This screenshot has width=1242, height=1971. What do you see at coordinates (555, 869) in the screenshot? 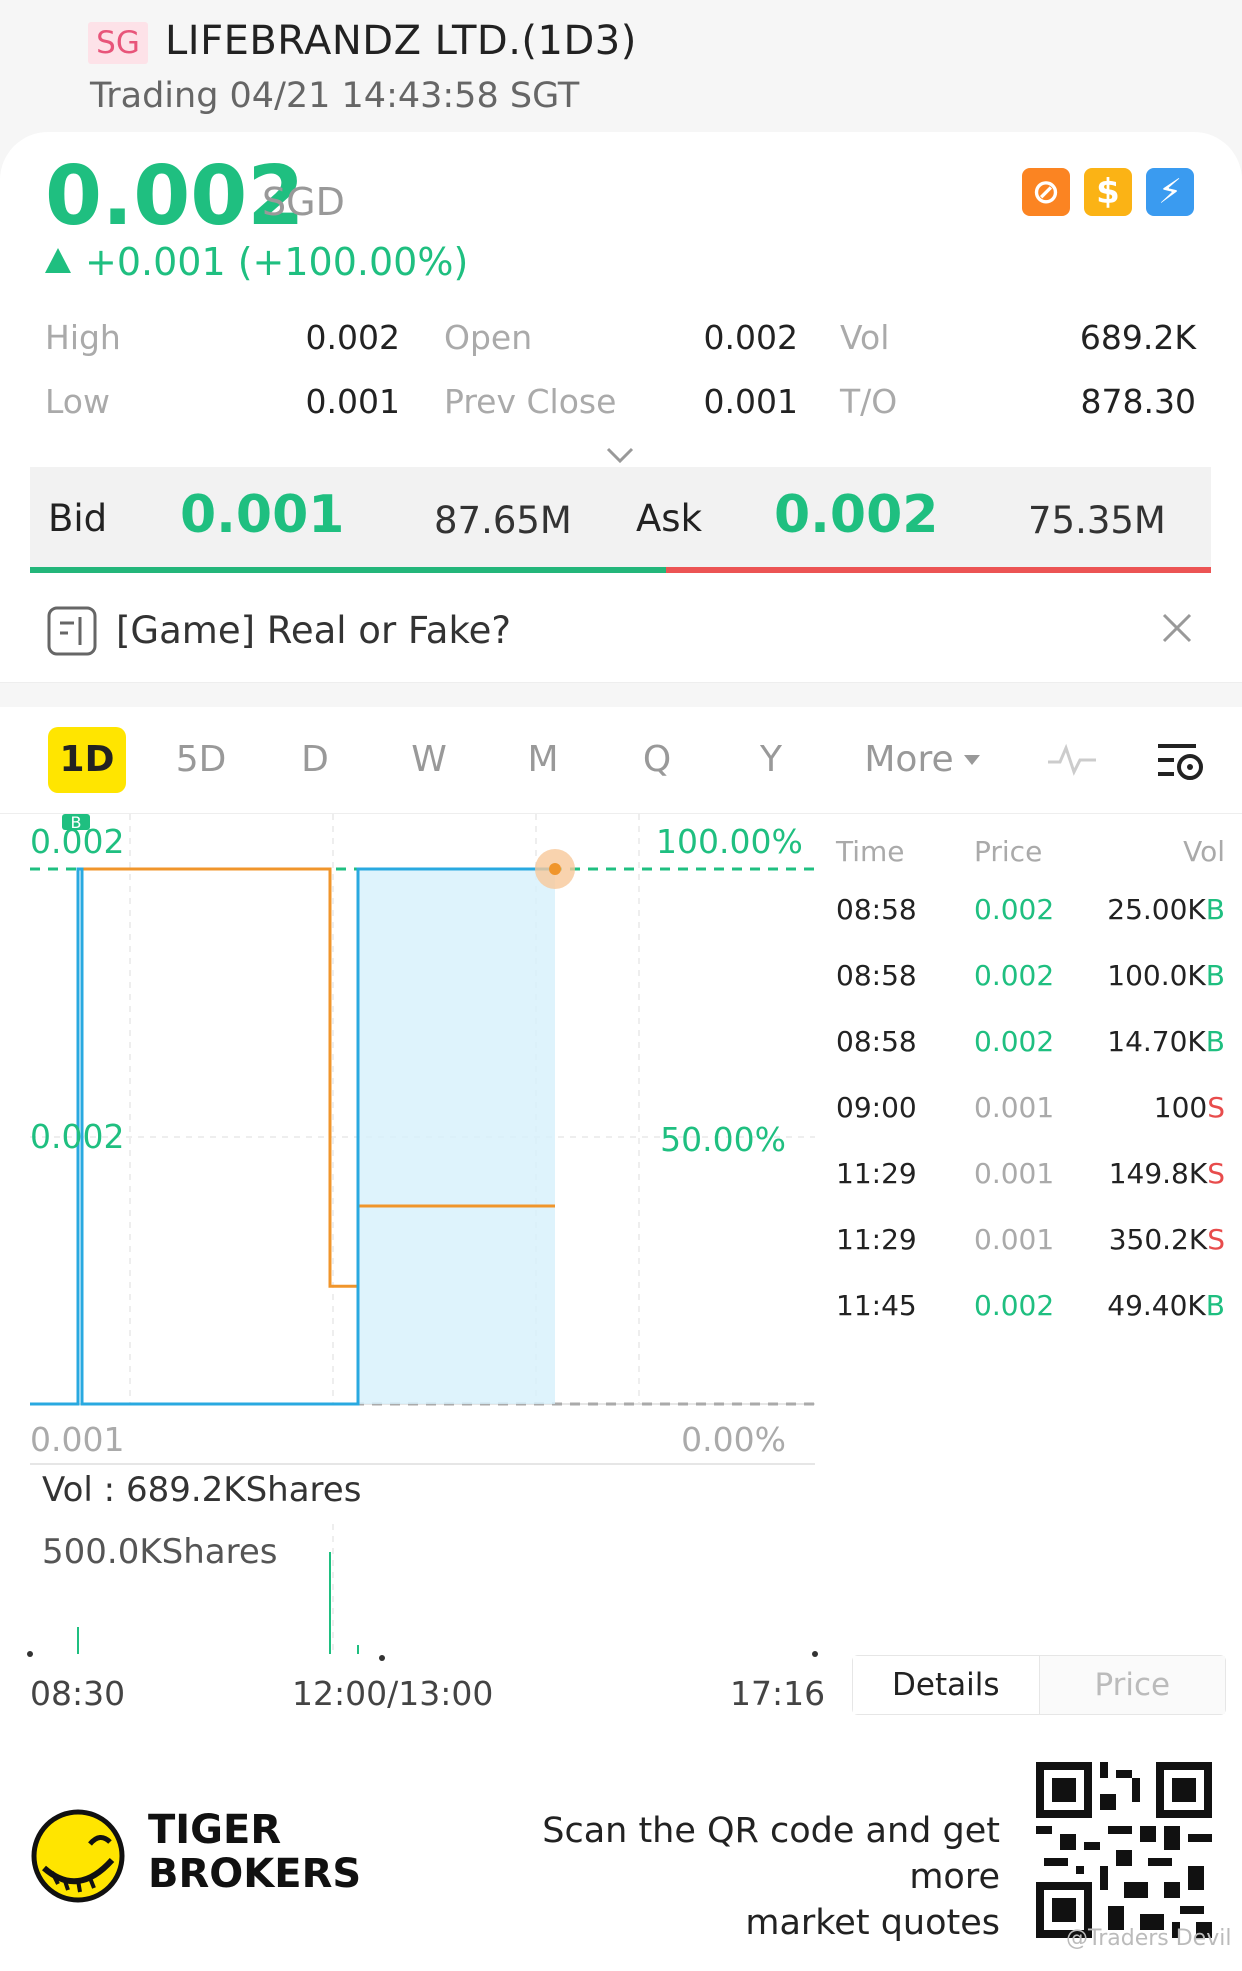
I see `current-point` at bounding box center [555, 869].